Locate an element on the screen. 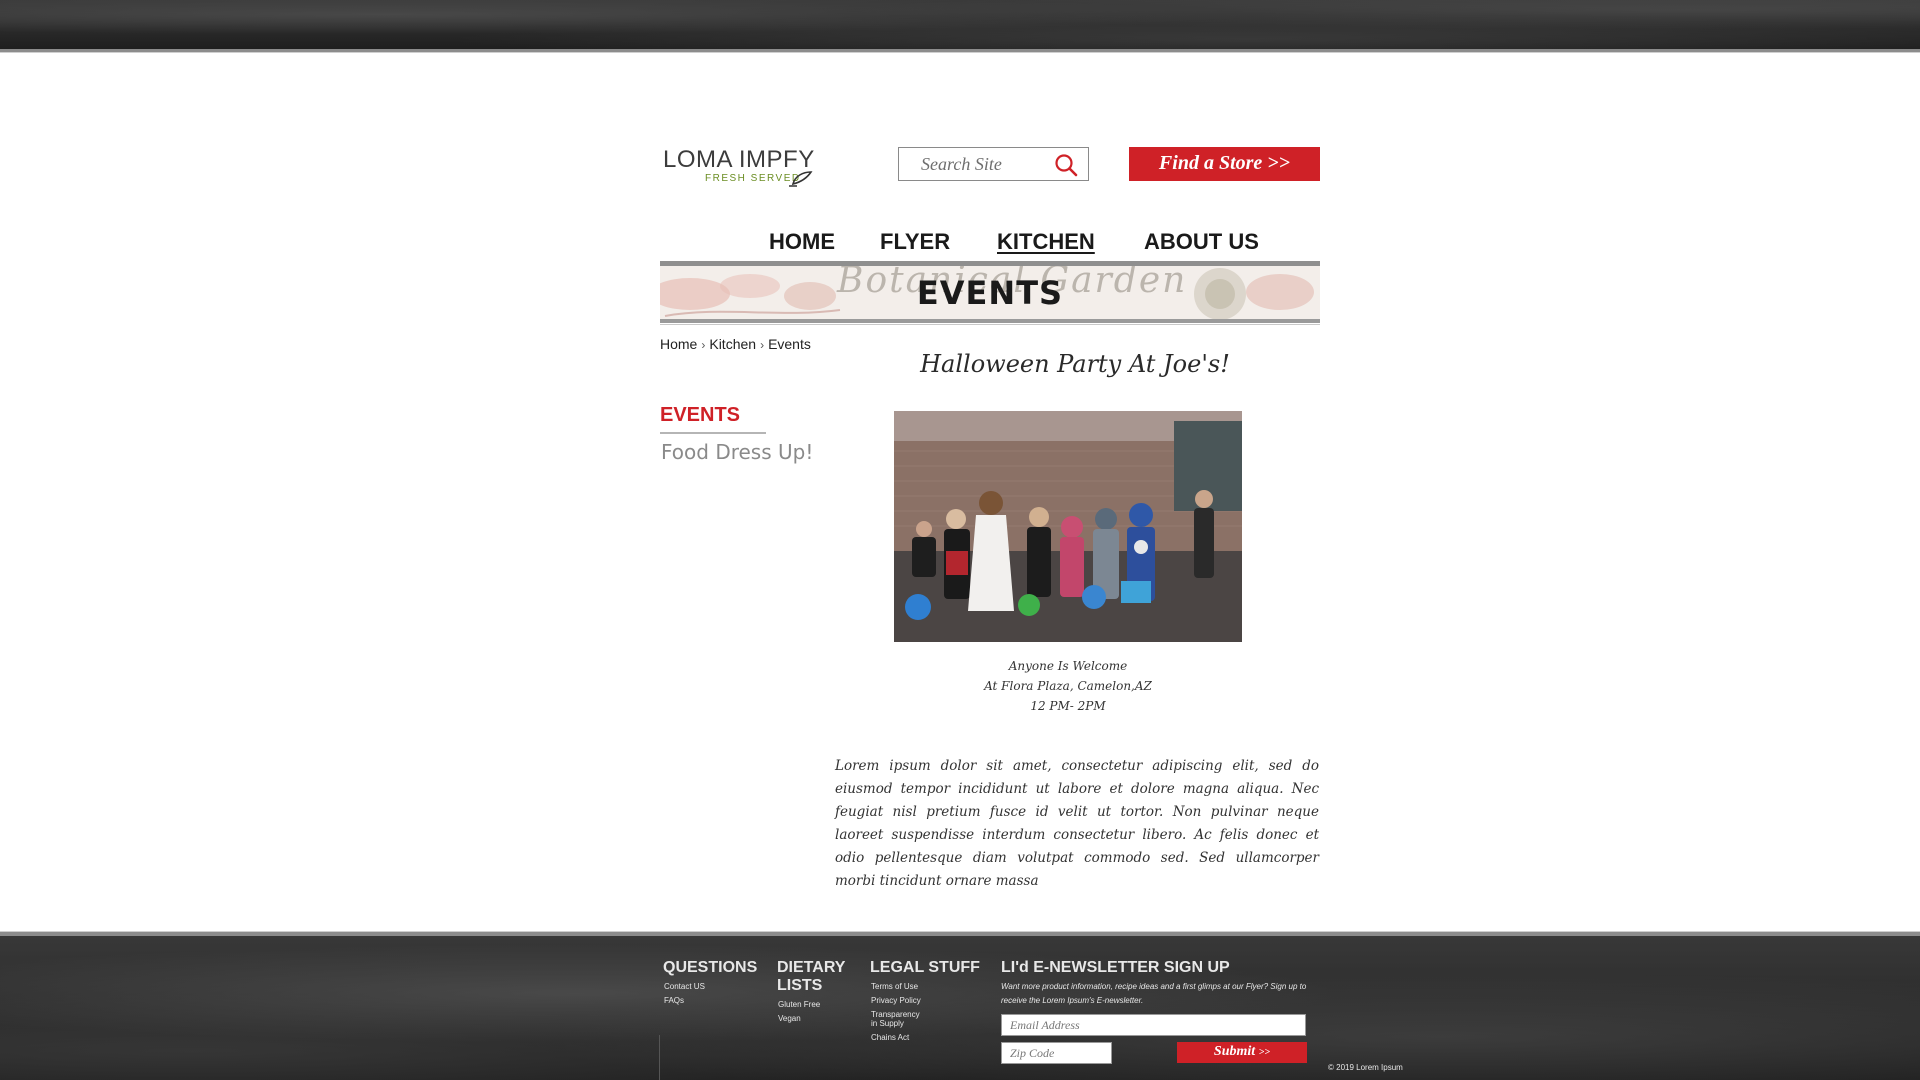 The image size is (1920, 1080). footer-link-contact-us: Contact US is located at coordinates (684, 986).